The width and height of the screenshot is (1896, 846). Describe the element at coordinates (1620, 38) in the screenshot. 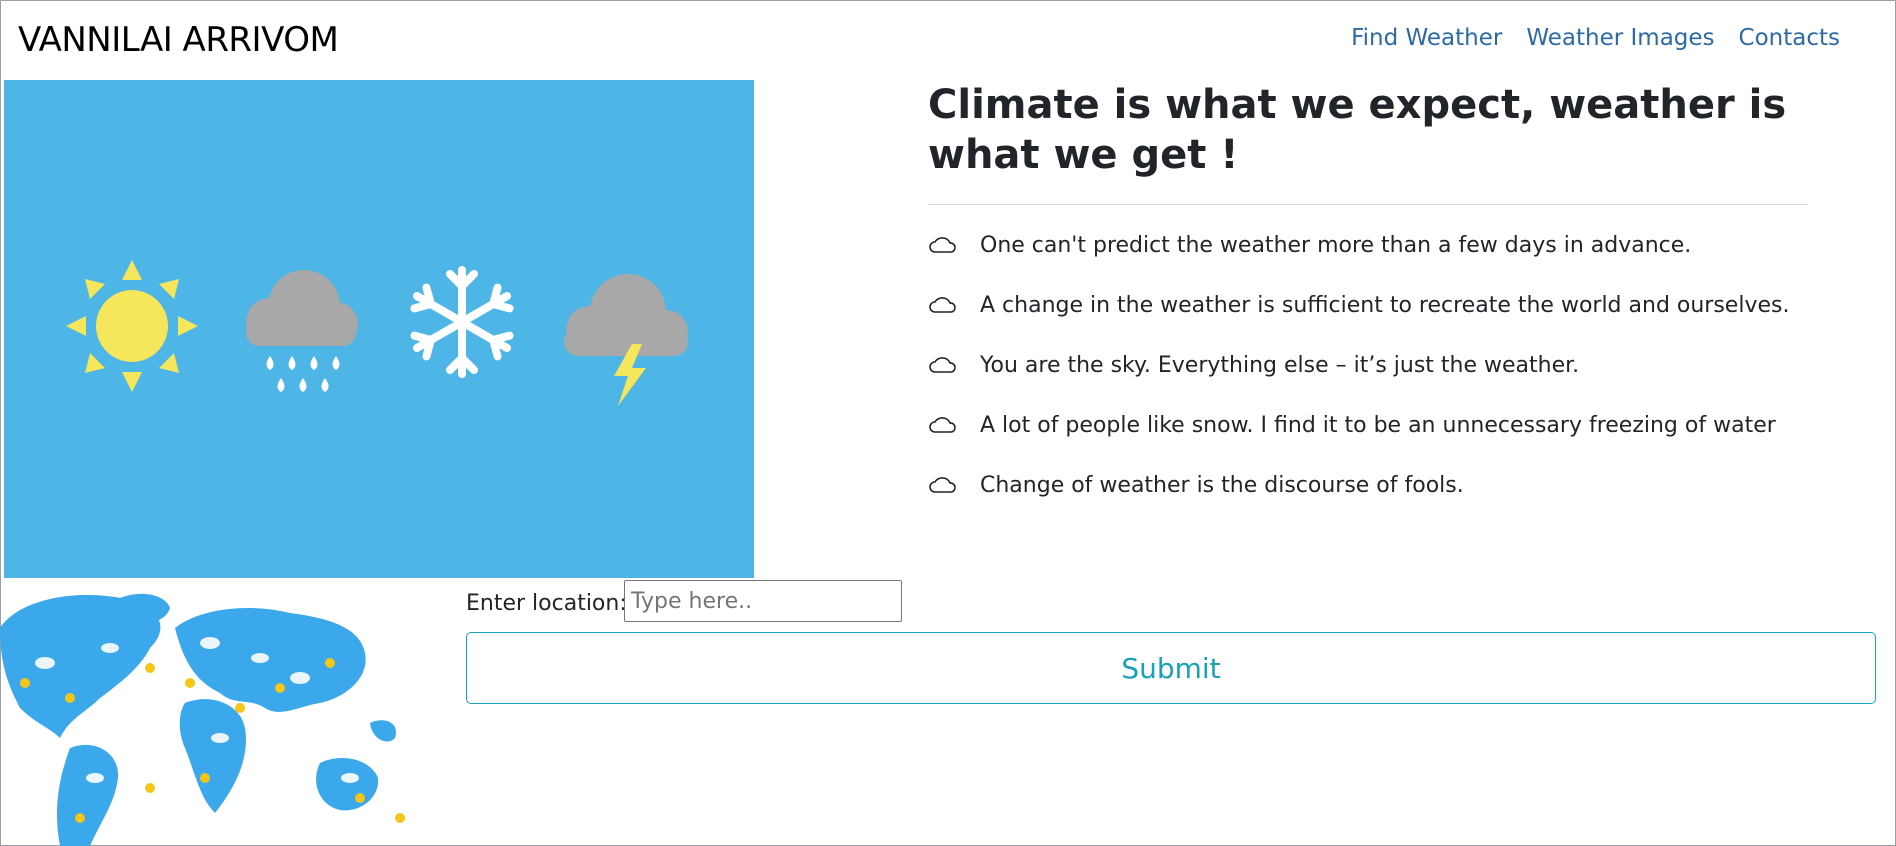

I see `nav-link-weather-images: Weather Images` at that location.